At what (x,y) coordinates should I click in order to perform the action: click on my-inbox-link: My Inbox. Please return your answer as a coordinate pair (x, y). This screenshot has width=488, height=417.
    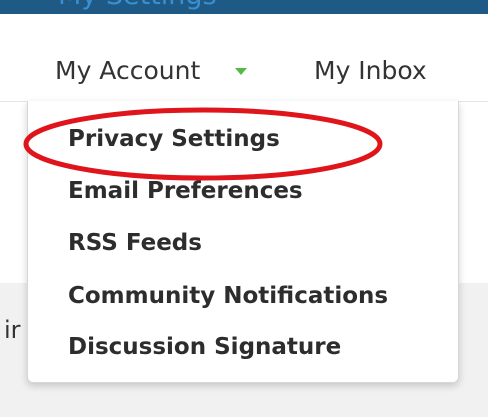
    Looking at the image, I should click on (370, 70).